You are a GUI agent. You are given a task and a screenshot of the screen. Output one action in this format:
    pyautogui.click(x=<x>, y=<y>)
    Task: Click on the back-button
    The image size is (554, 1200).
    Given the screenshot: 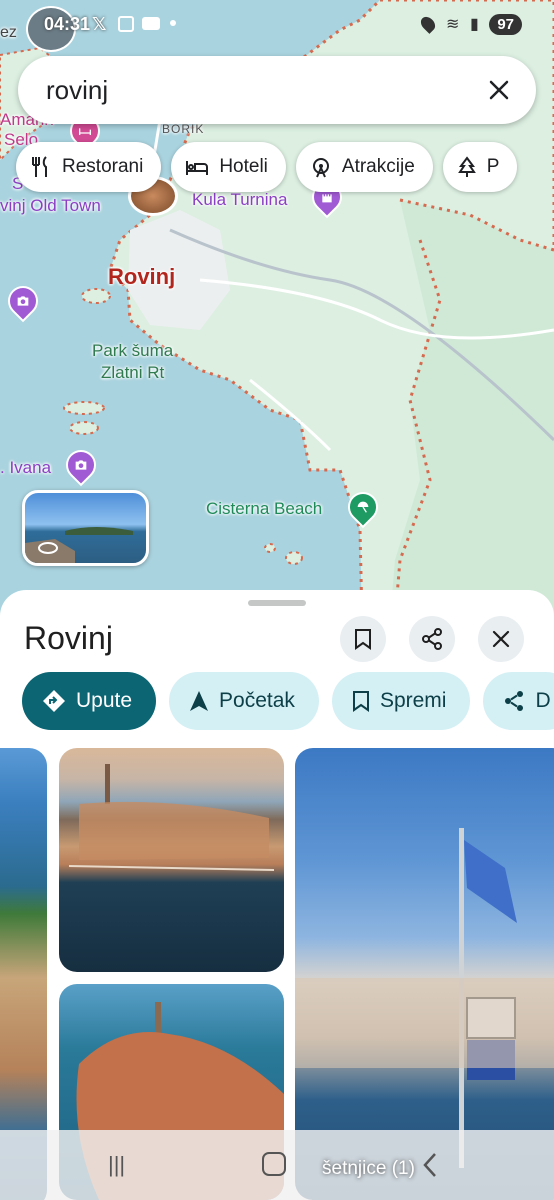 What is the action you would take?
    pyautogui.click(x=430, y=1165)
    